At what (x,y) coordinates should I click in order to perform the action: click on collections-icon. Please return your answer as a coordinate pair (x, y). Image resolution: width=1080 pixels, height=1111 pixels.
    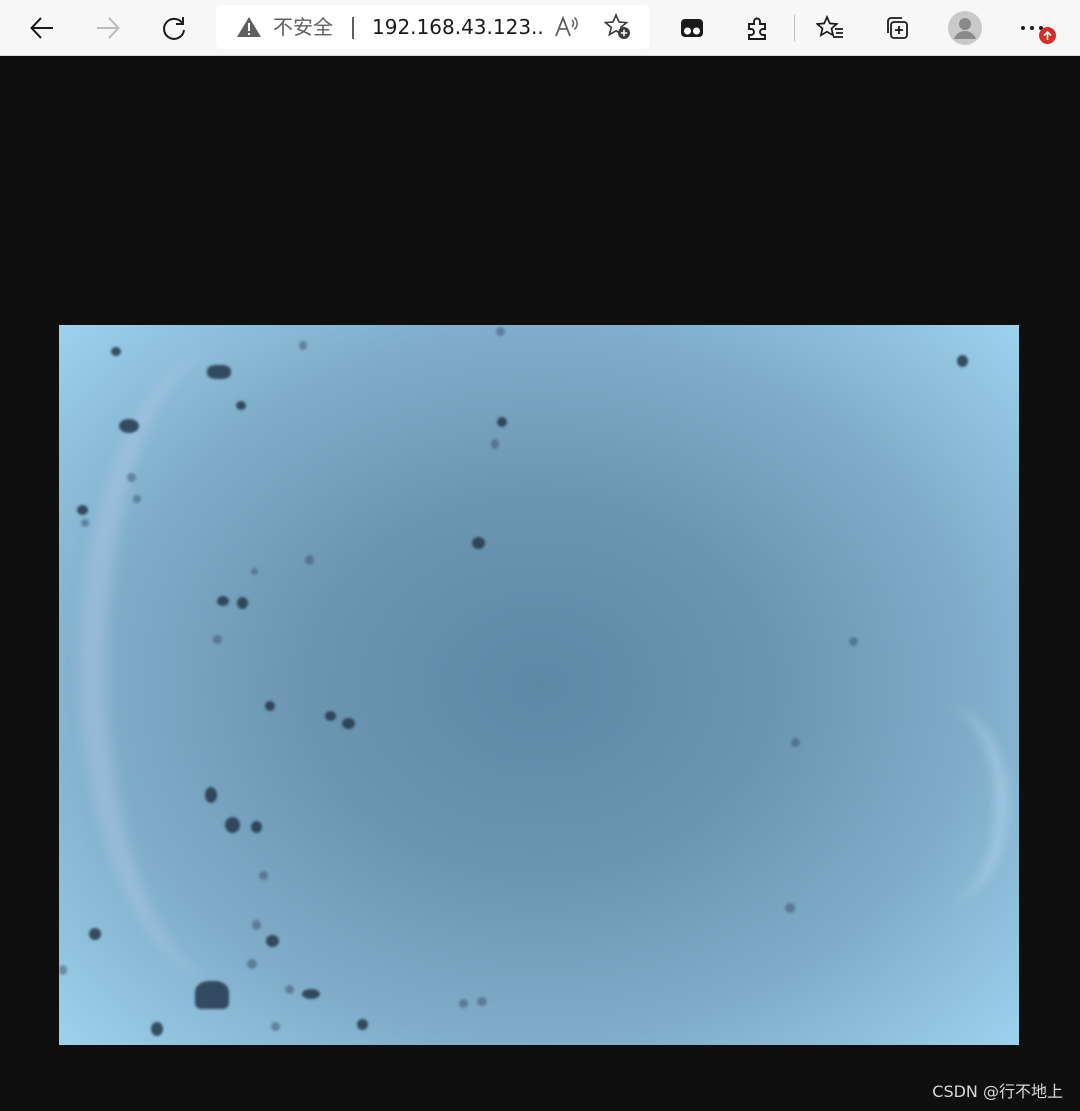
    Looking at the image, I should click on (897, 28).